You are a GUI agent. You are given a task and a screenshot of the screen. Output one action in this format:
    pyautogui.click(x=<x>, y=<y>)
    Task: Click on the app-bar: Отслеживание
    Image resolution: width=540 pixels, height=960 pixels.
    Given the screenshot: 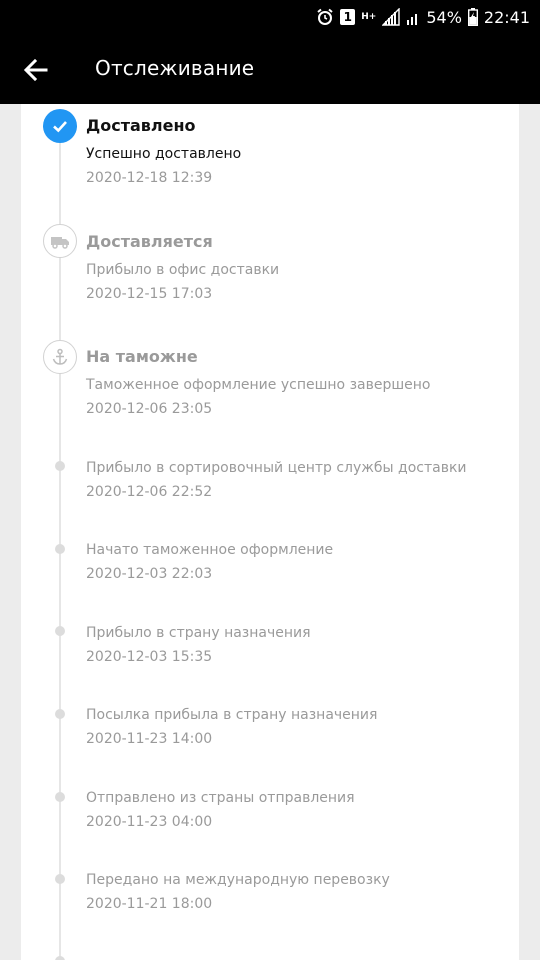 What is the action you would take?
    pyautogui.click(x=270, y=69)
    